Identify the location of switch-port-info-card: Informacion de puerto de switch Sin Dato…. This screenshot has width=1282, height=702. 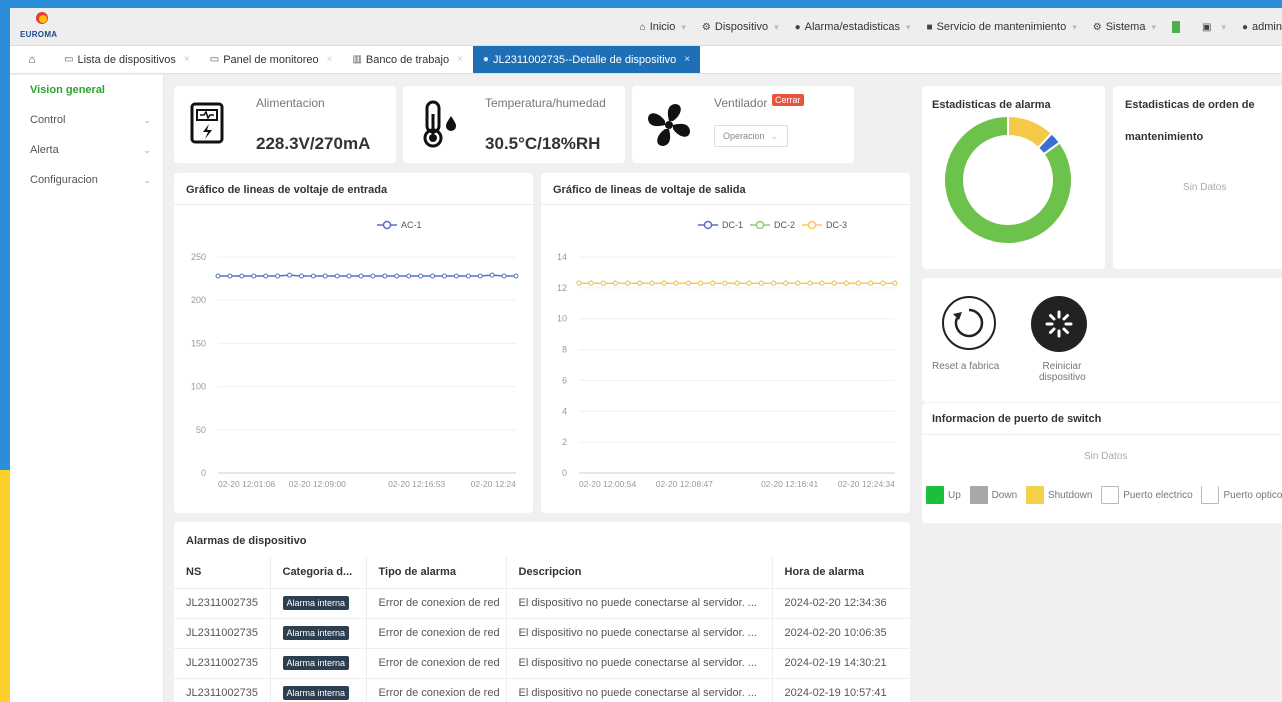
(1102, 463).